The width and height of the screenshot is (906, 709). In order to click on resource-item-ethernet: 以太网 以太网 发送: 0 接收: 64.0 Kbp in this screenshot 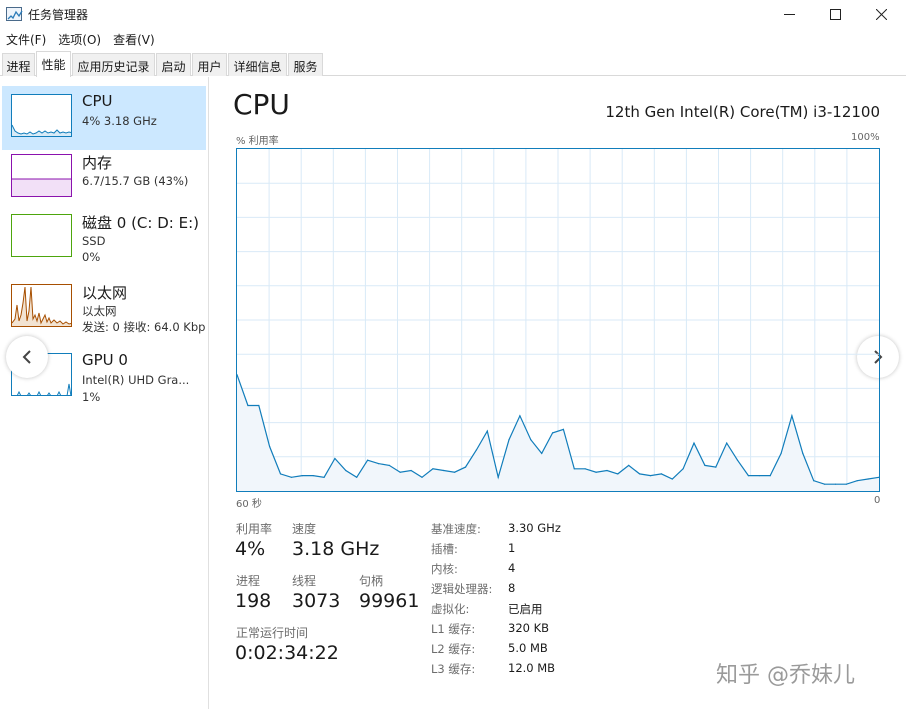, I will do `click(104, 308)`.